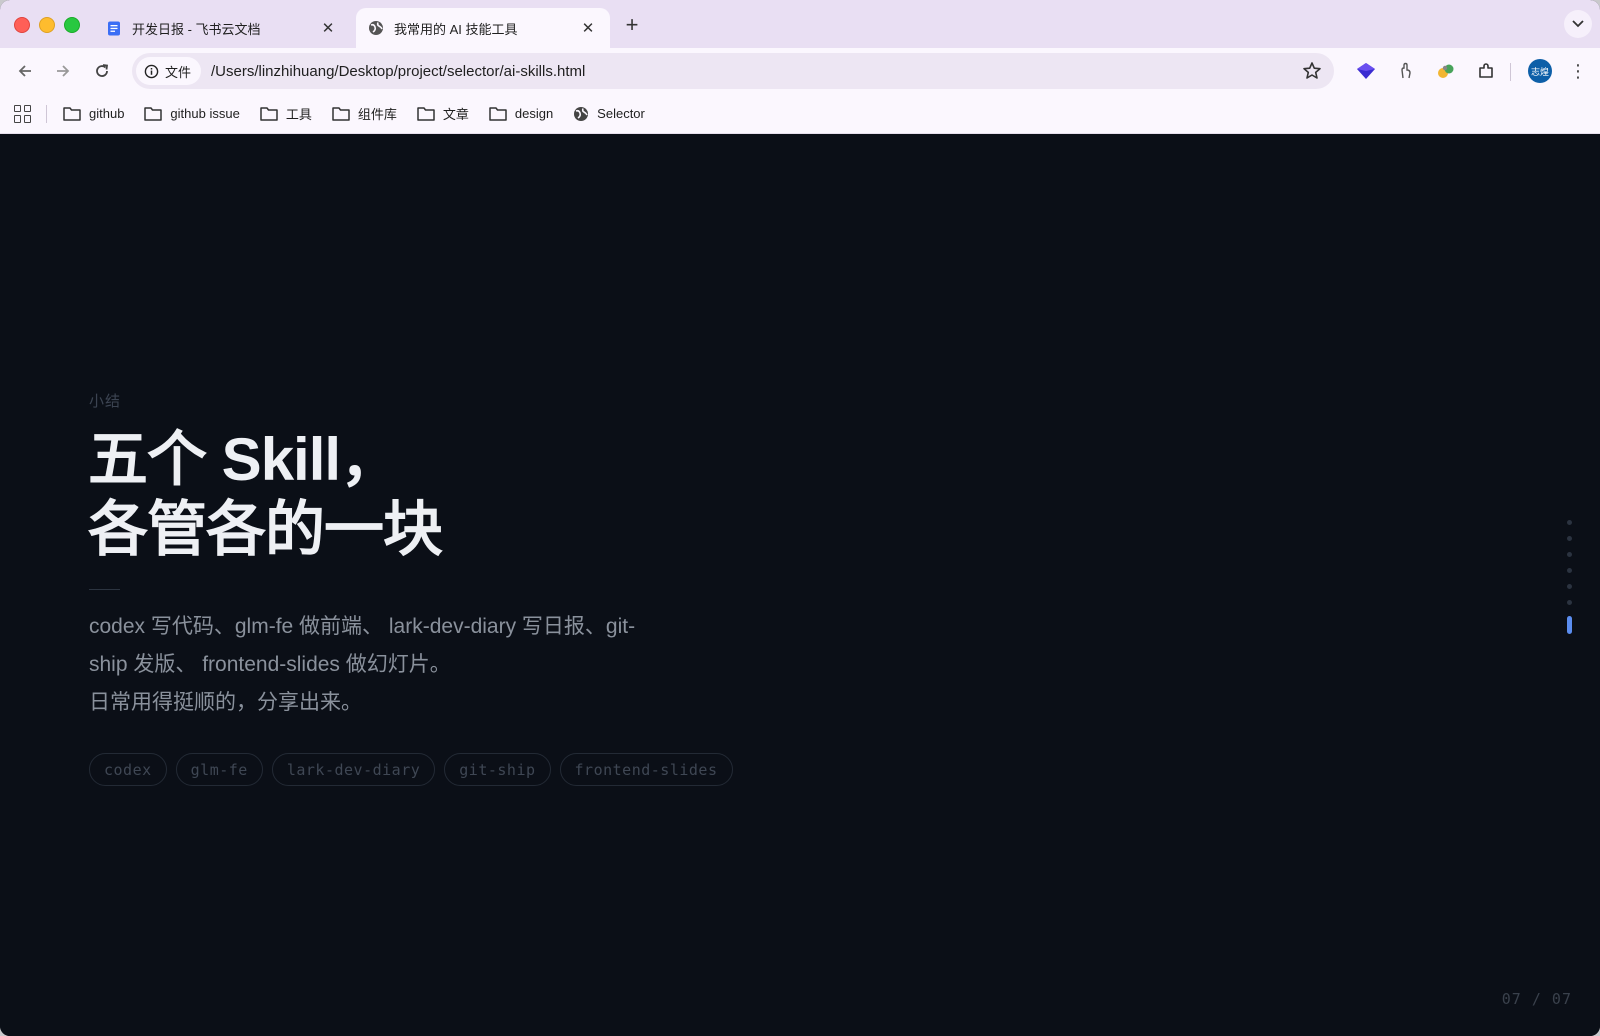 This screenshot has width=1600, height=1036. I want to click on zoom-window-button, so click(72, 25).